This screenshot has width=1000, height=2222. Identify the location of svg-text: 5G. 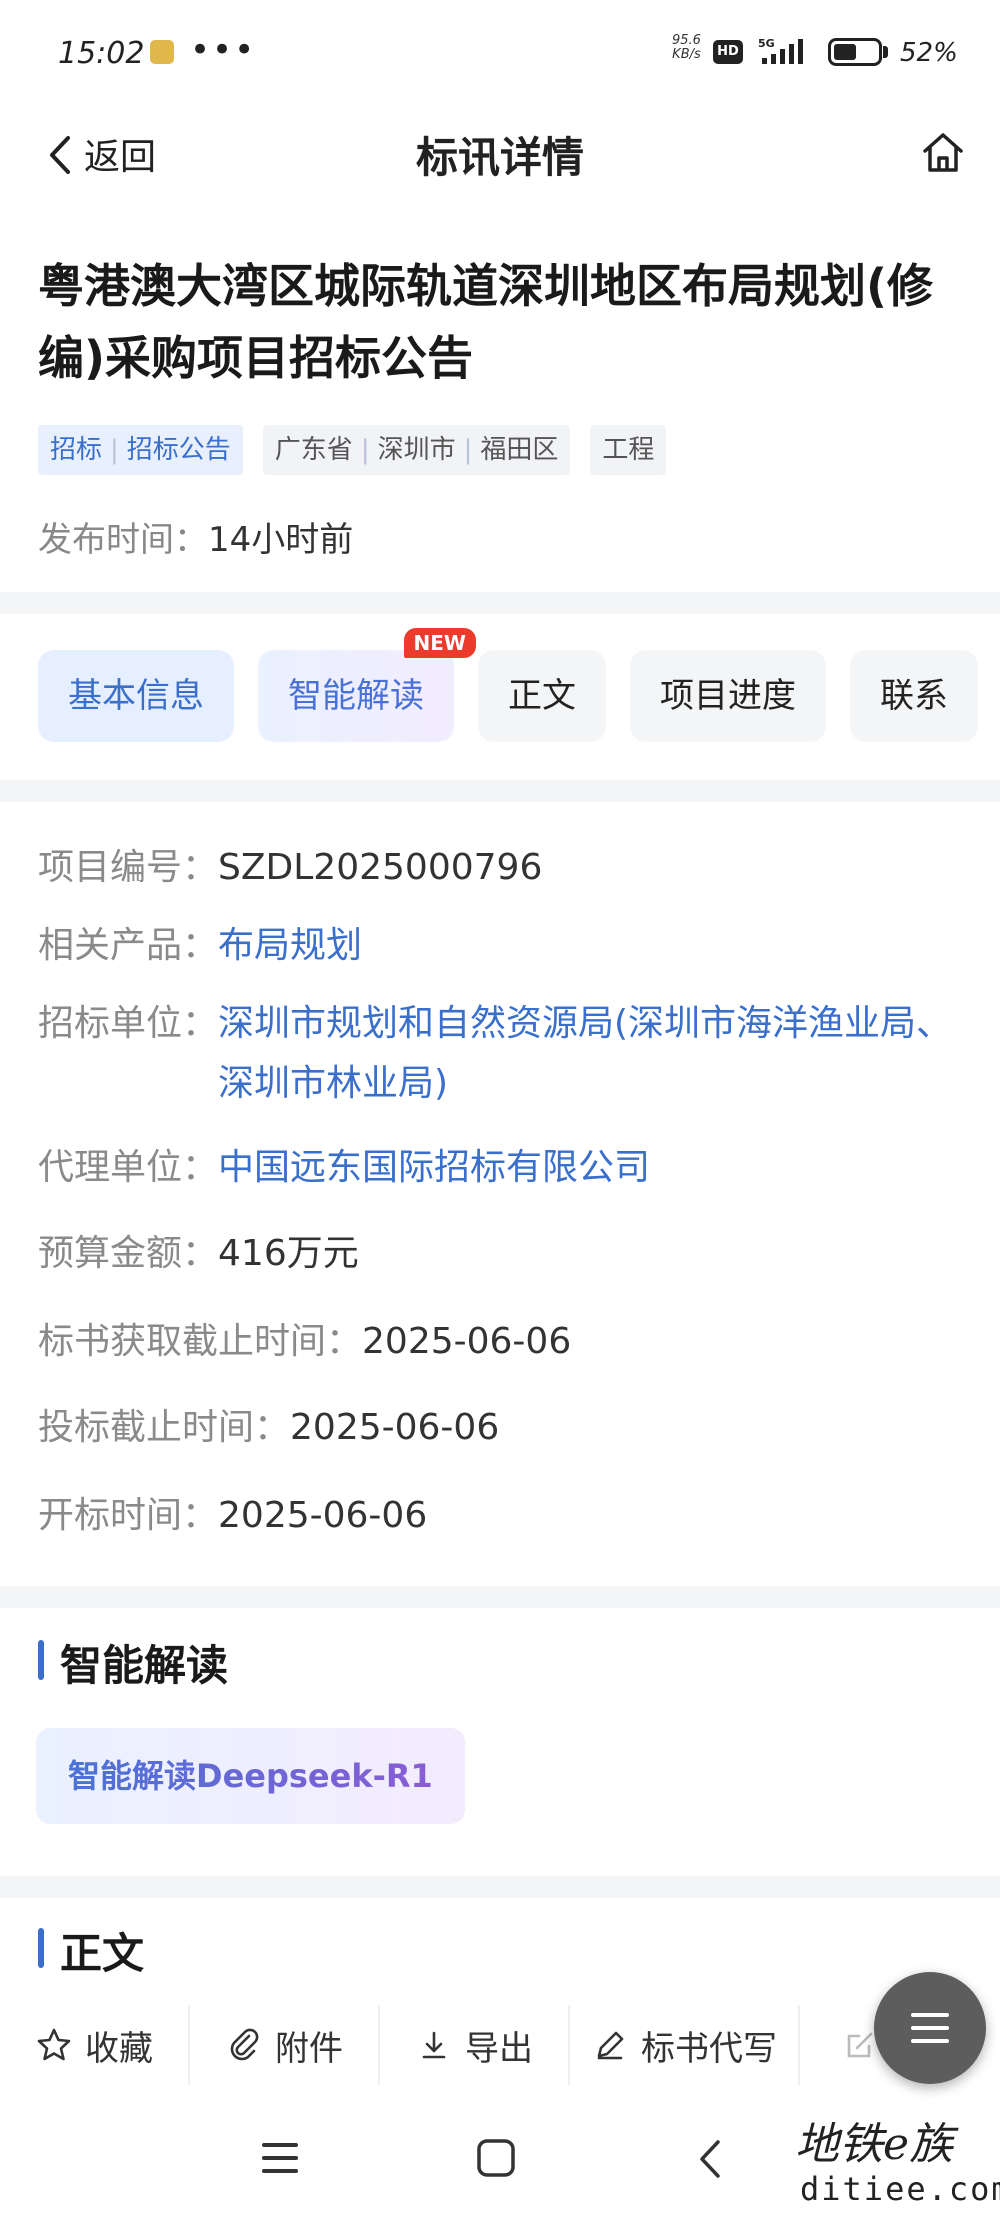
(766, 43).